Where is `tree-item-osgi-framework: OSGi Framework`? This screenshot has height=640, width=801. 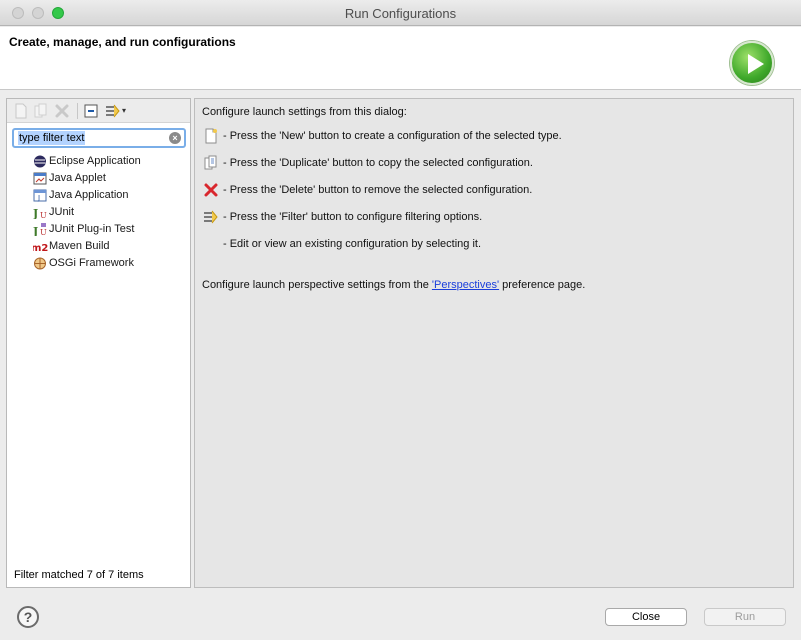
tree-item-osgi-framework: OSGi Framework is located at coordinates (108, 263).